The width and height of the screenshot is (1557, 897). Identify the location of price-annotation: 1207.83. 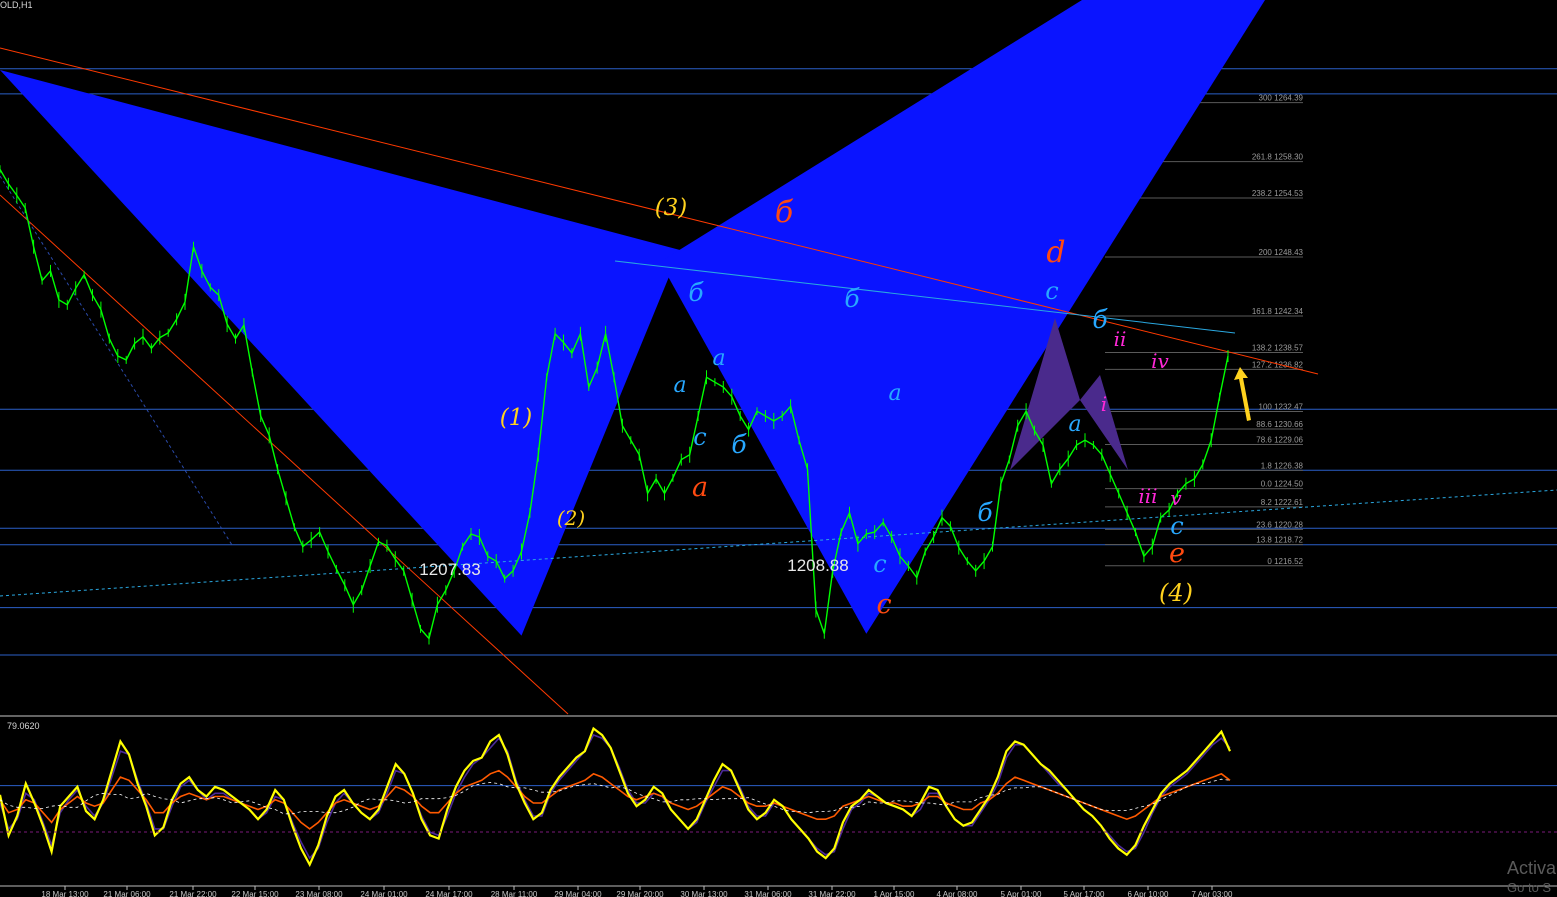
(449, 569).